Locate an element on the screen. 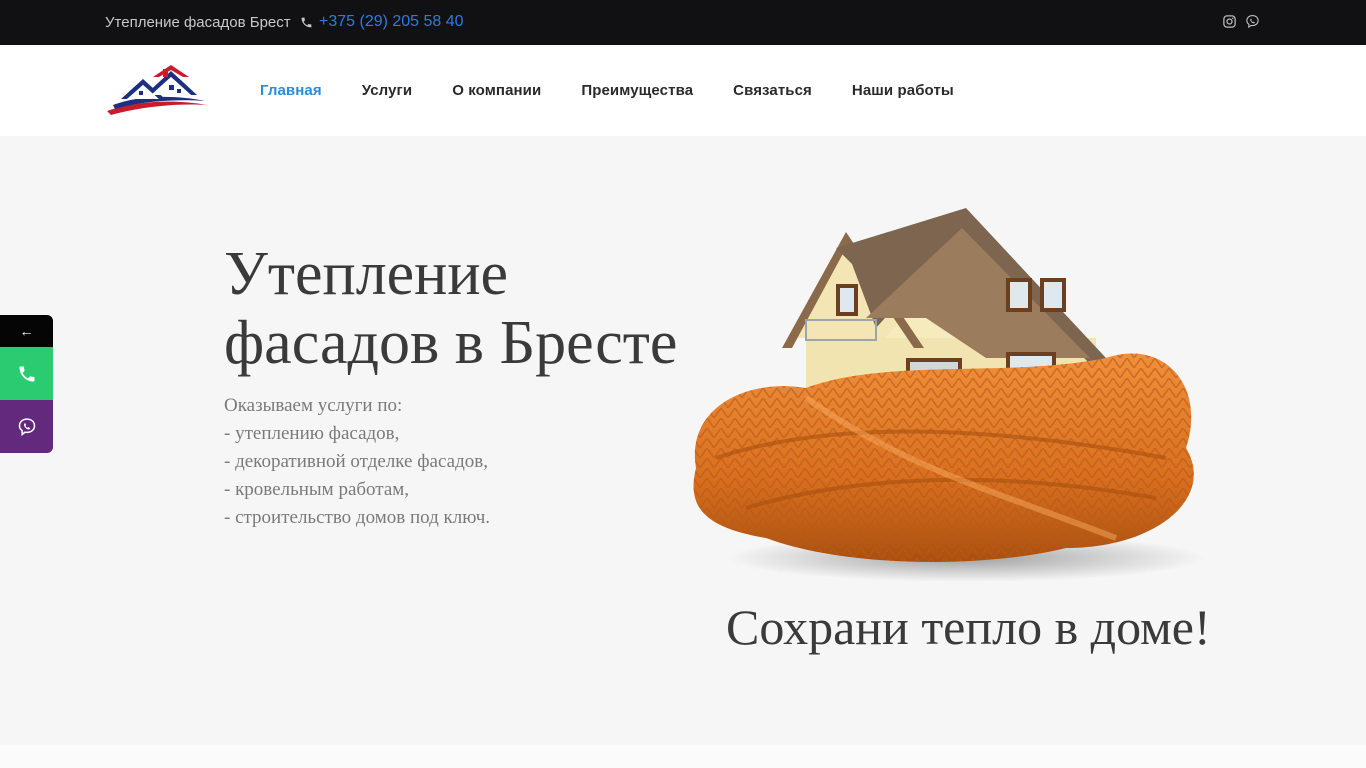 Image resolution: width=1366 pixels, height=768 pixels. nav-item-contact: Связаться is located at coordinates (772, 90).